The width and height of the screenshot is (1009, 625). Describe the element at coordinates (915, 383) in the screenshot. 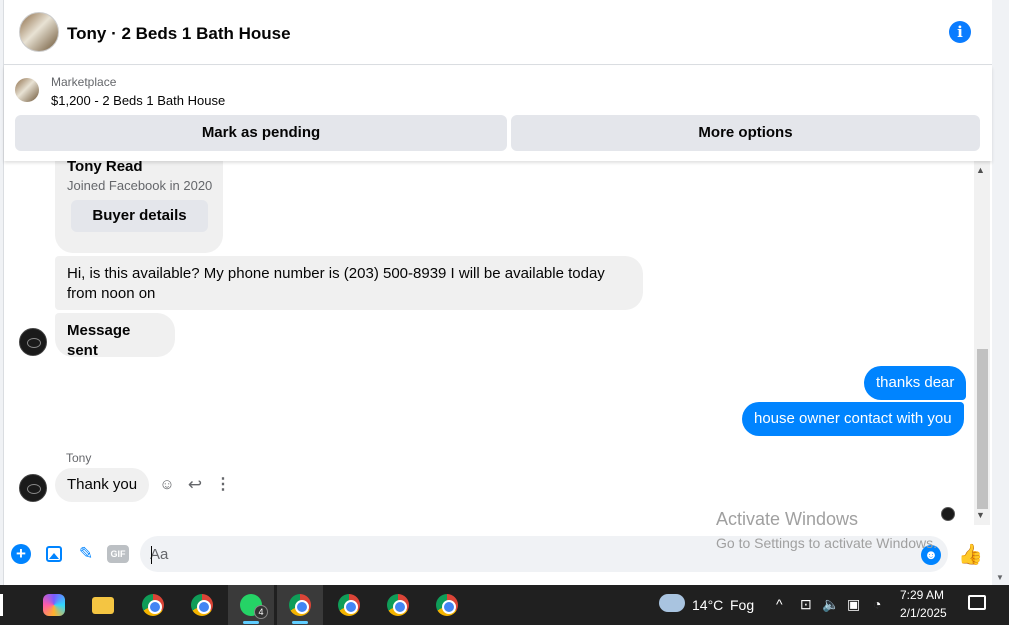

I see `message-bubble-outgoing: thanks dear` at that location.